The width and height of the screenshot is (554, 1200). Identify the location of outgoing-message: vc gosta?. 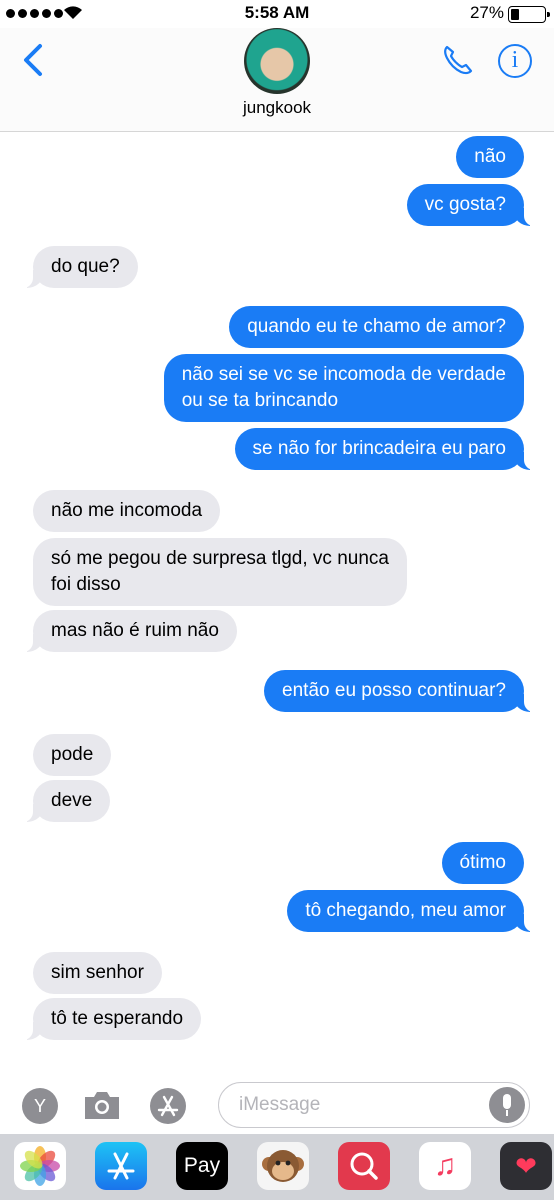
(475, 205).